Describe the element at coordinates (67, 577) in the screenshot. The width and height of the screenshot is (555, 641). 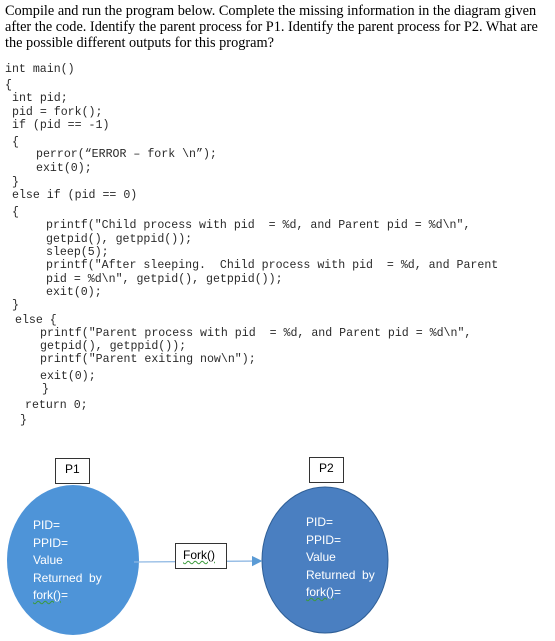
I see `p1-returned: Returned by` at that location.